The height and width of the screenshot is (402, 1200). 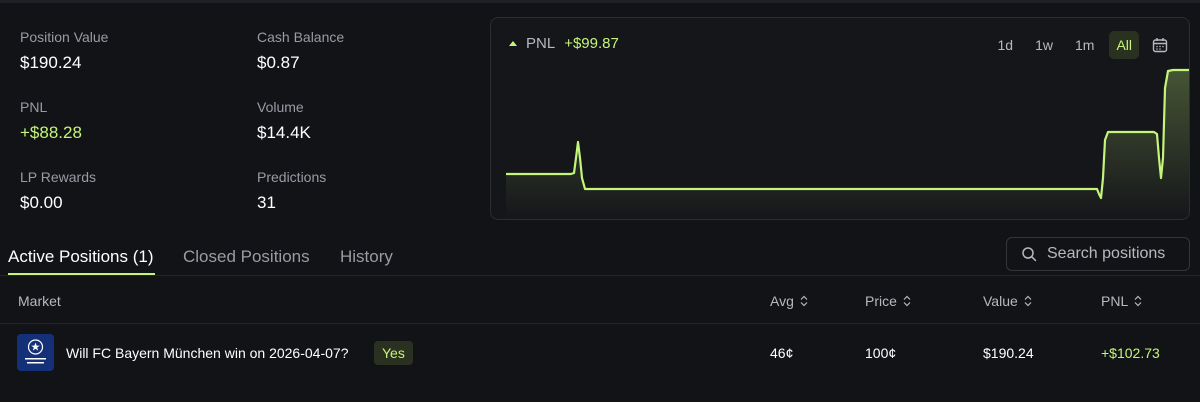 I want to click on stat-label: Predictions, so click(x=292, y=177).